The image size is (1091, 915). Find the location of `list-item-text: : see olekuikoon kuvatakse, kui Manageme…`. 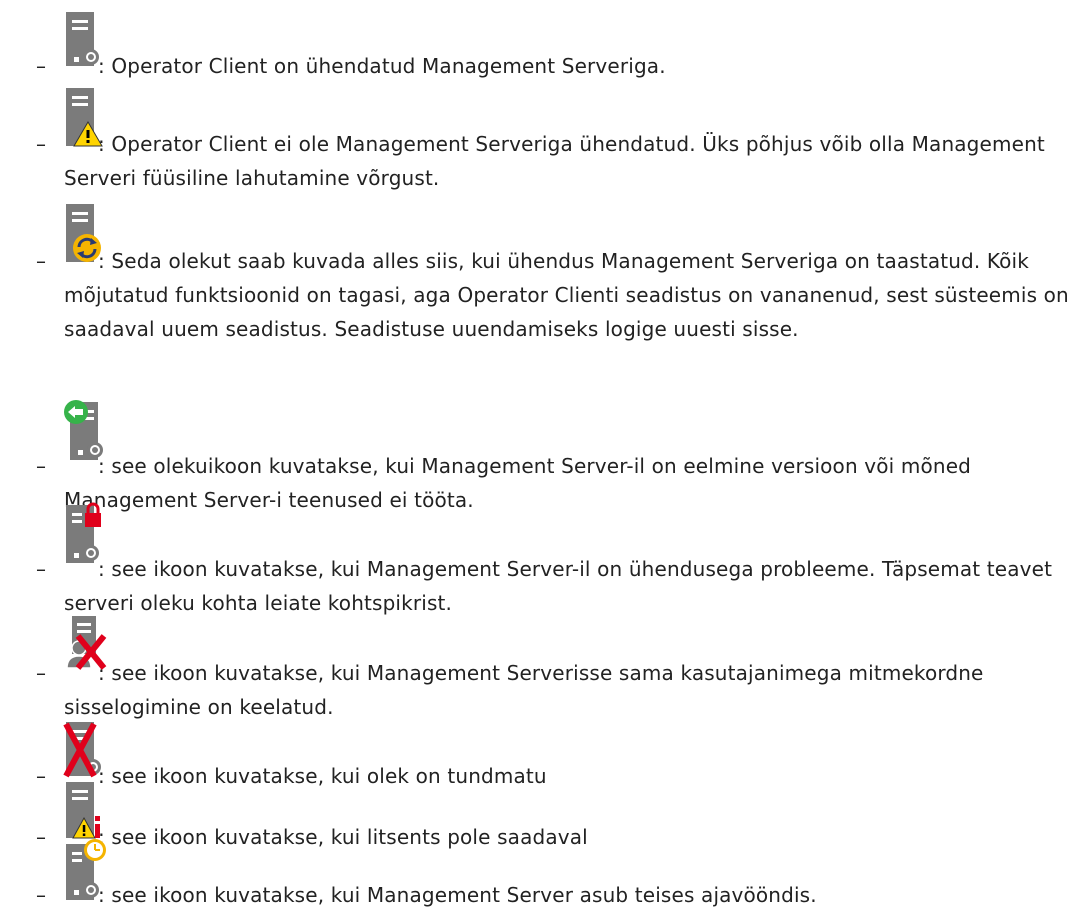

list-item-text: : see olekuikoon kuvatakse, kui Manageme… is located at coordinates (518, 483).